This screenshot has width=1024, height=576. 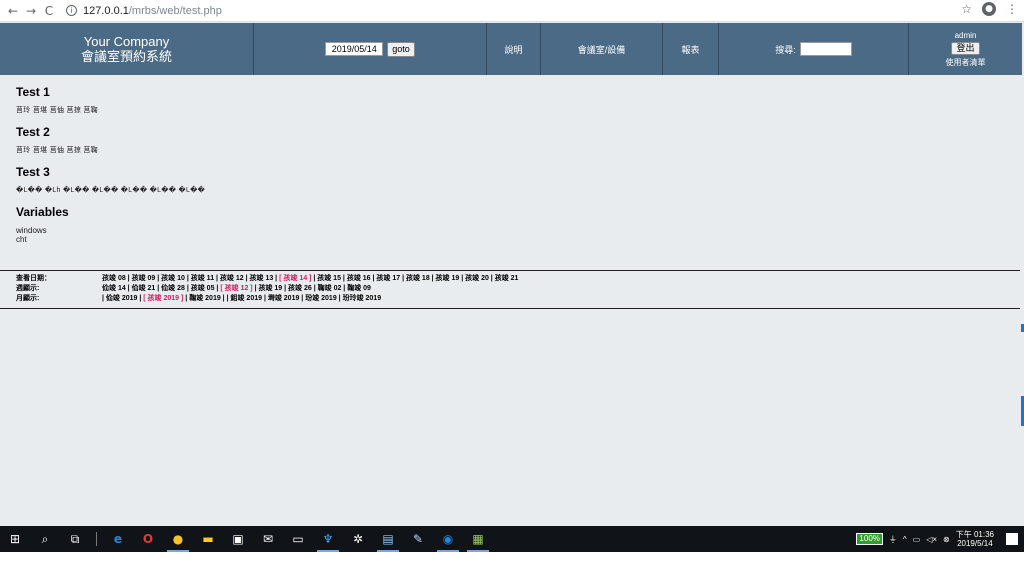 What do you see at coordinates (71, 10) in the screenshot?
I see `info-icon: i` at bounding box center [71, 10].